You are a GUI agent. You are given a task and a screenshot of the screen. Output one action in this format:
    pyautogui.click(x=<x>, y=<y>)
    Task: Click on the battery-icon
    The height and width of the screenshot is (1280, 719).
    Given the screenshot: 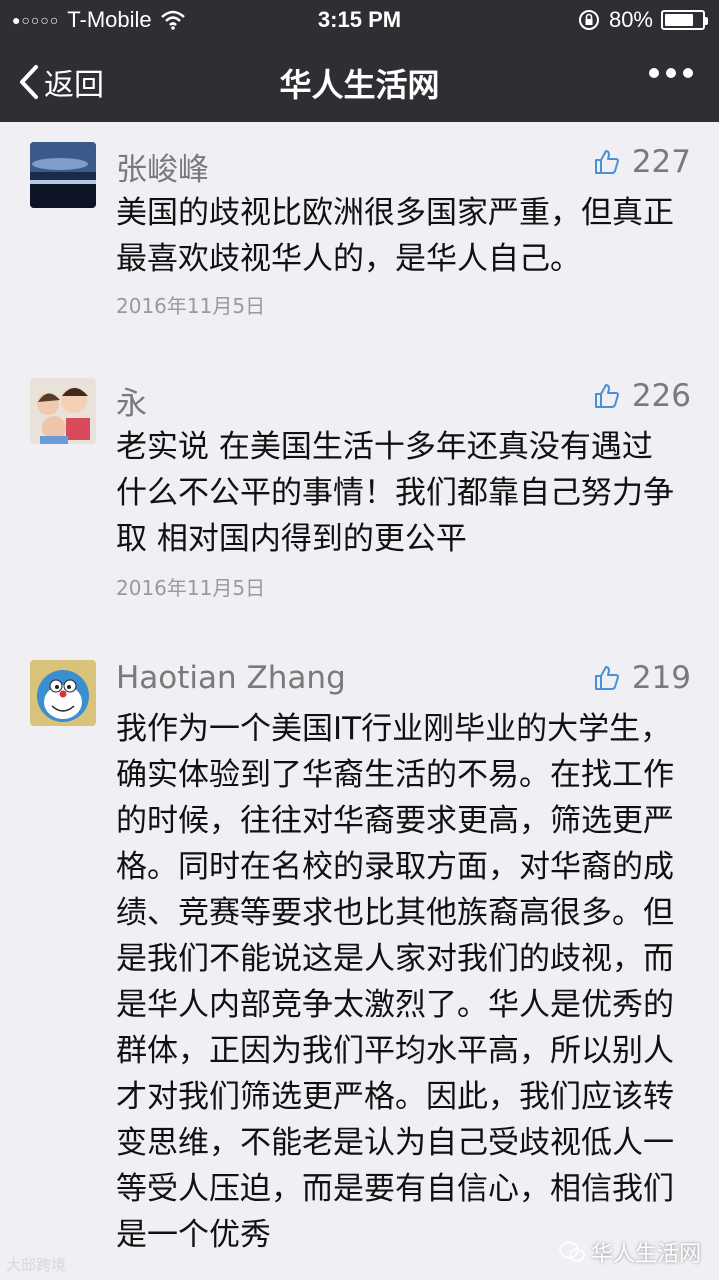 What is the action you would take?
    pyautogui.click(x=684, y=20)
    